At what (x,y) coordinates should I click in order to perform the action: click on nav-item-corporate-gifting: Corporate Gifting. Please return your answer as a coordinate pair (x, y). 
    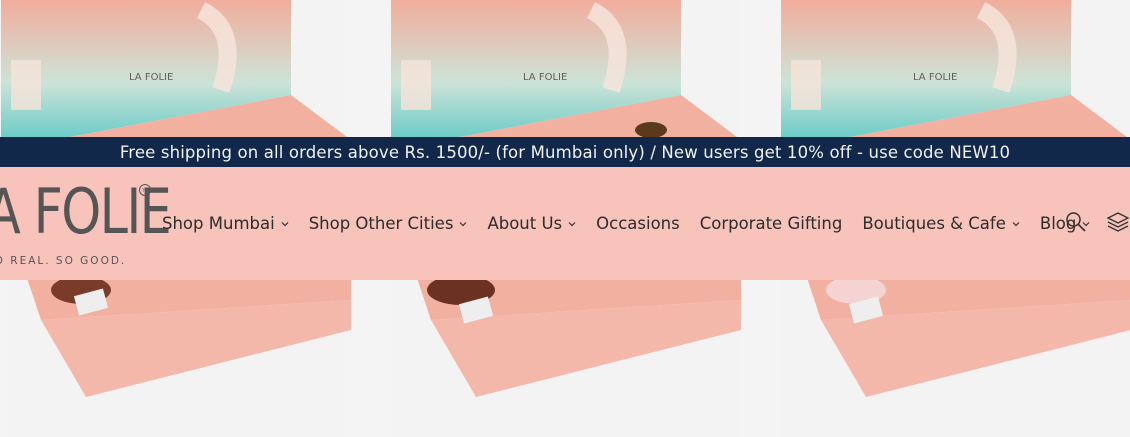
    Looking at the image, I should click on (771, 223).